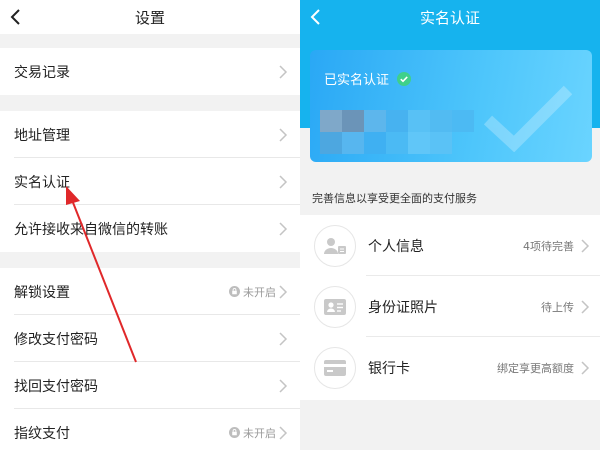 This screenshot has height=450, width=600. Describe the element at coordinates (451, 106) in the screenshot. I see `verification-card: 已实名认证` at that location.